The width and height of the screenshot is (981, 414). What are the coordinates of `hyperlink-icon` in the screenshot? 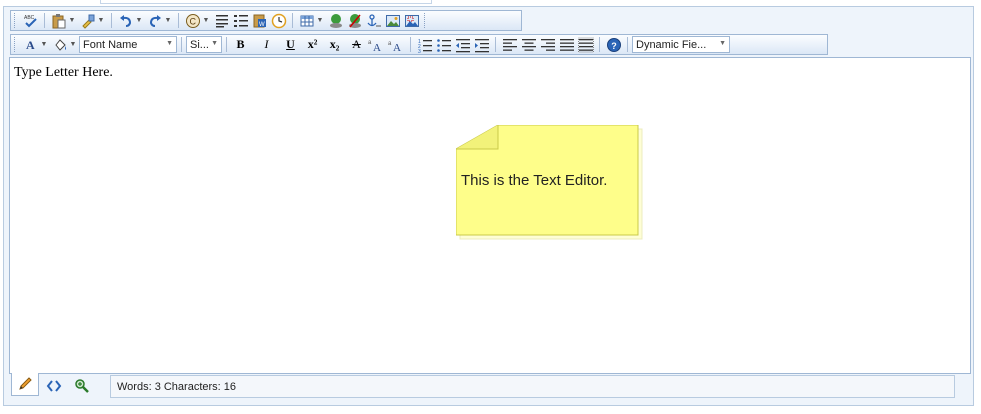 It's located at (335, 20).